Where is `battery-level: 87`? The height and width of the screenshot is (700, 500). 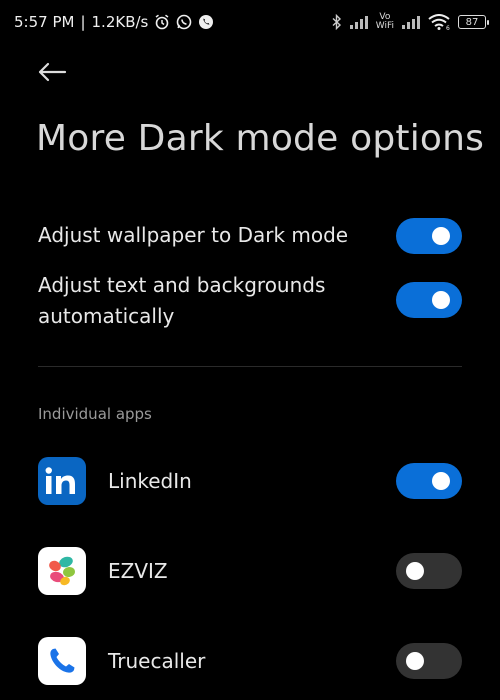
battery-level: 87 is located at coordinates (472, 22).